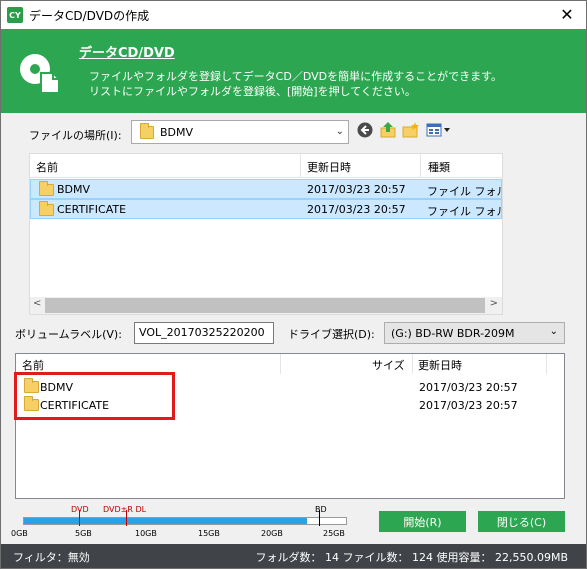 This screenshot has height=569, width=587. What do you see at coordinates (412, 557) in the screenshot?
I see `summary-status: フォルダ数： 14 ファイル数： 124 使用容量： 22,550.09MB` at bounding box center [412, 557].